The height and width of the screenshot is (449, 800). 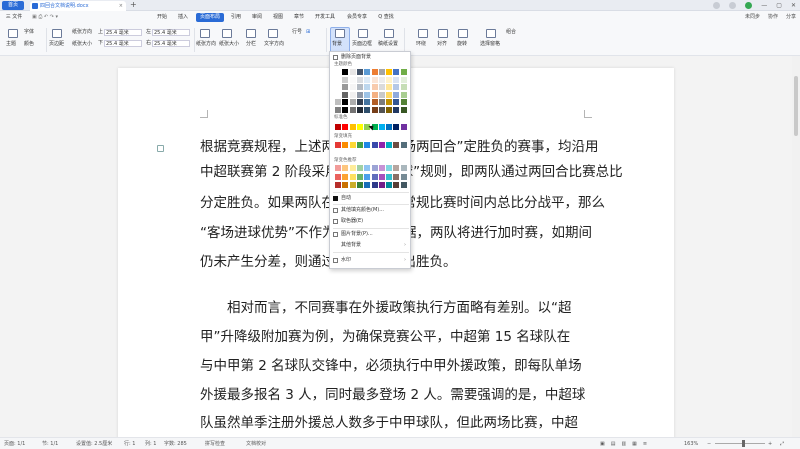 I want to click on fit-page-icon: ⤢, so click(x=782, y=444).